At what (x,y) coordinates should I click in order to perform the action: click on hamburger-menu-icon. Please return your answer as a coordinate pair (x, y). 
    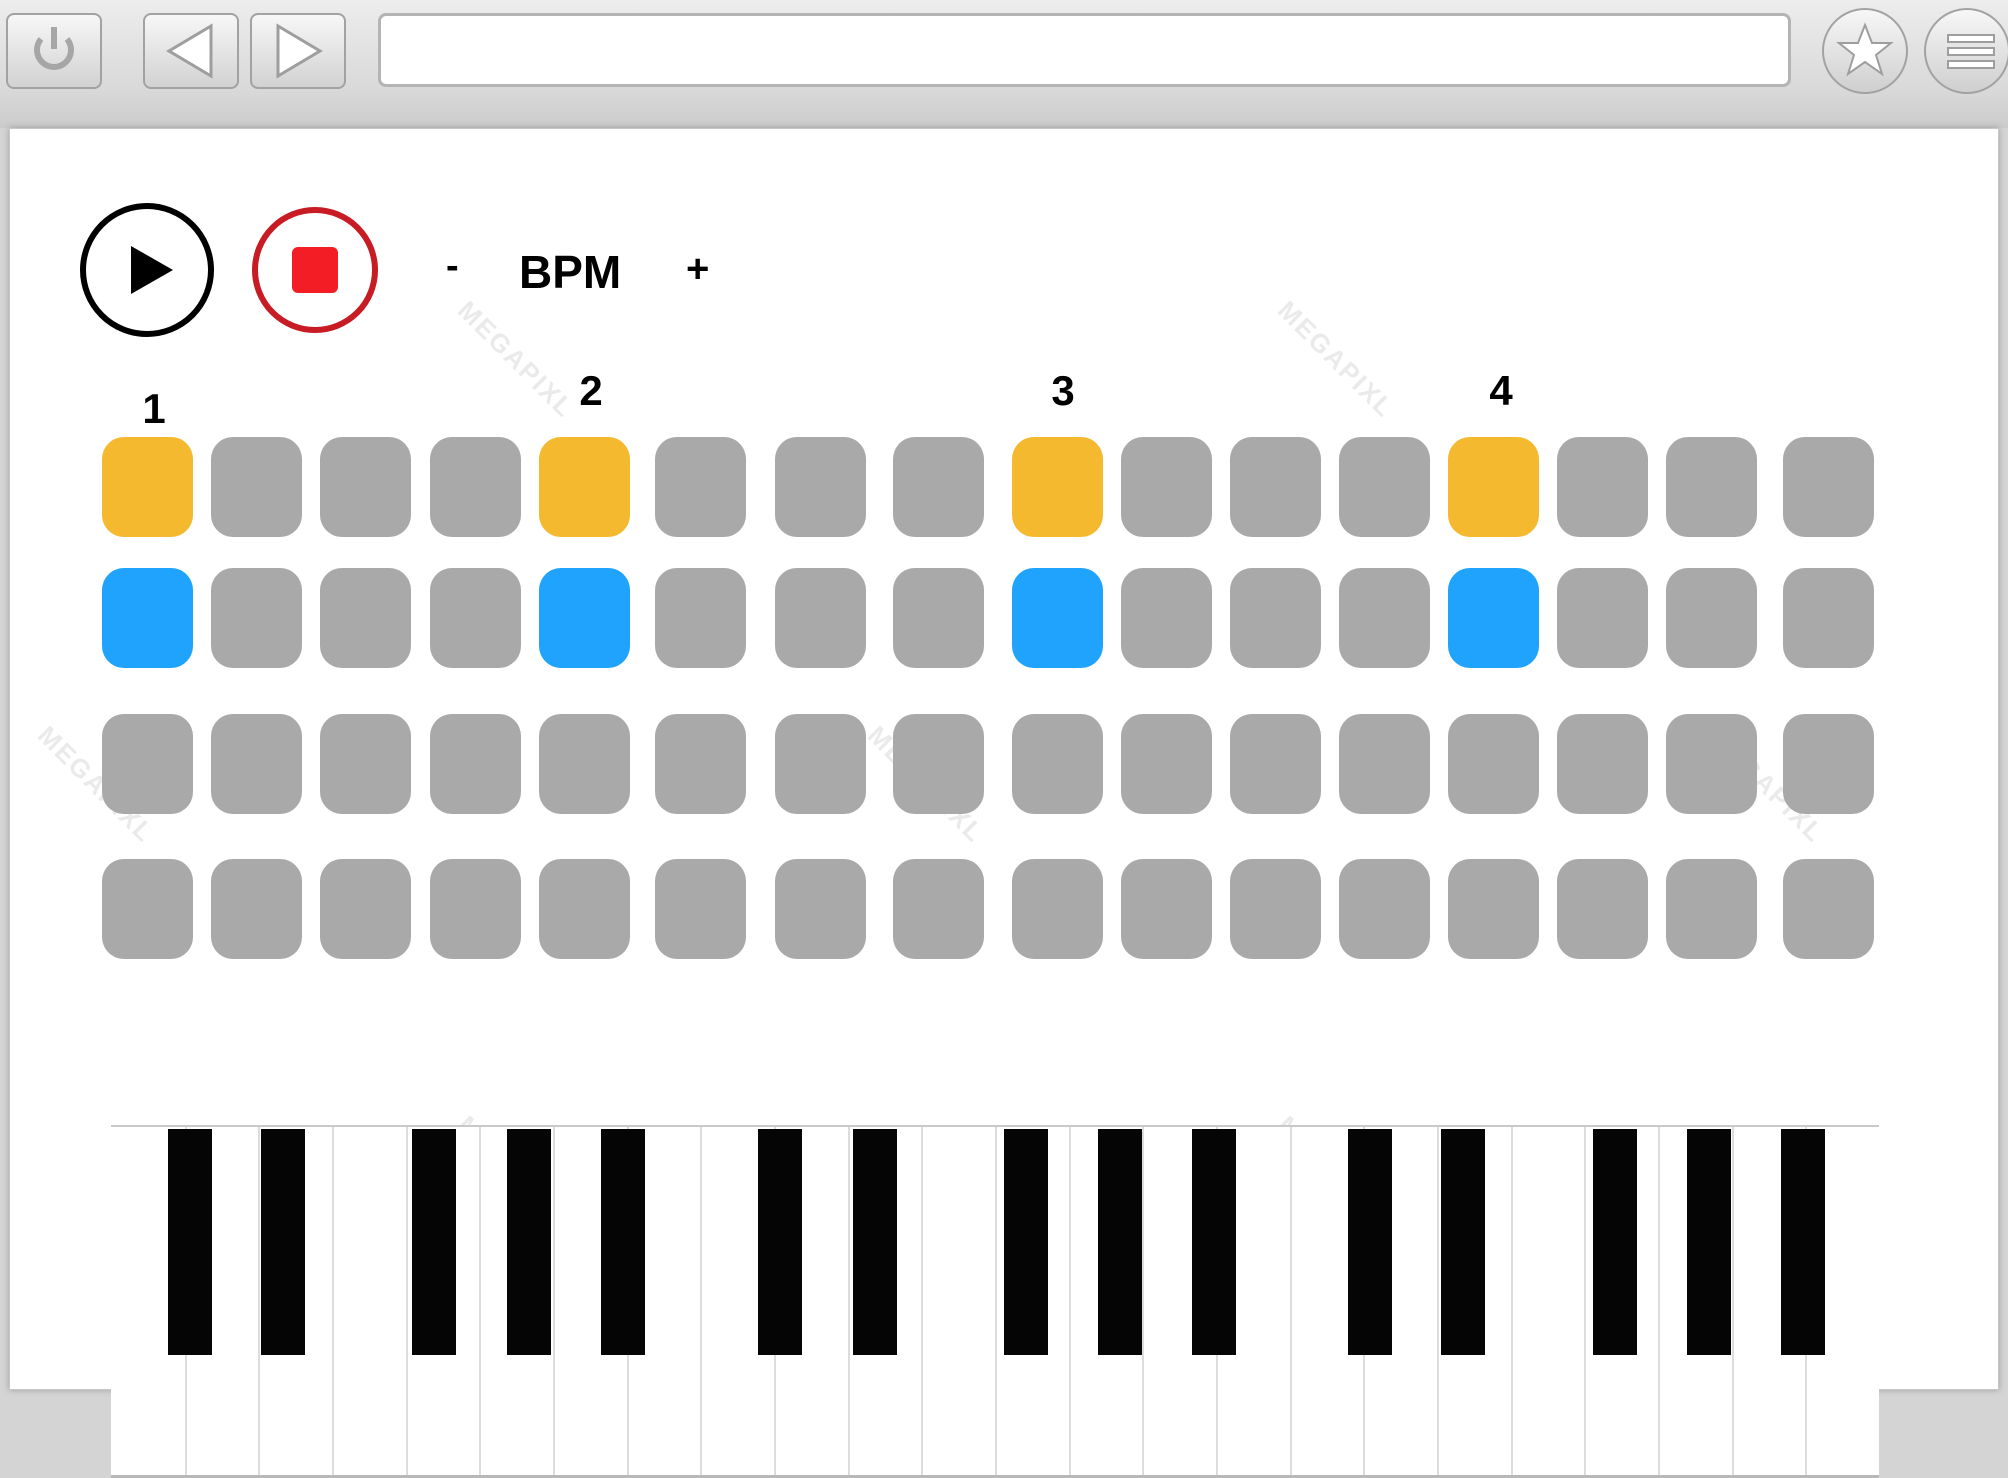
    Looking at the image, I should click on (1971, 51).